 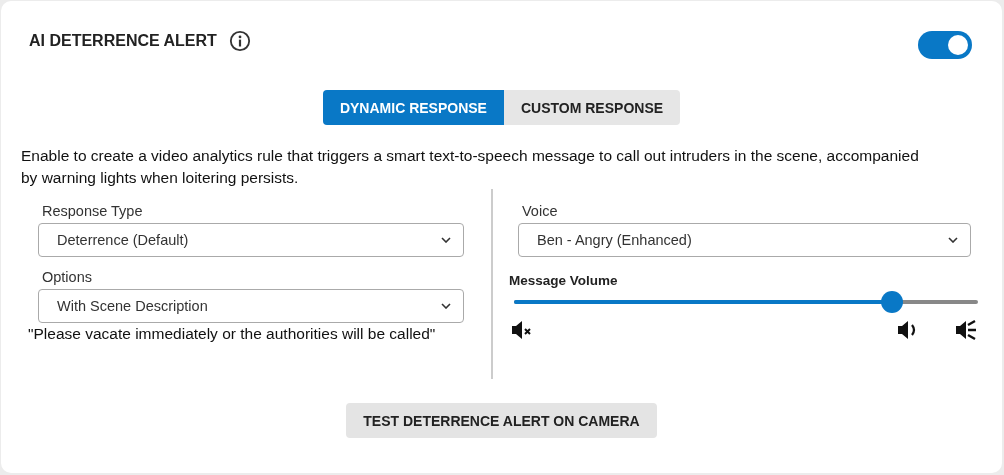 What do you see at coordinates (966, 330) in the screenshot?
I see `loud-speaker-icon` at bounding box center [966, 330].